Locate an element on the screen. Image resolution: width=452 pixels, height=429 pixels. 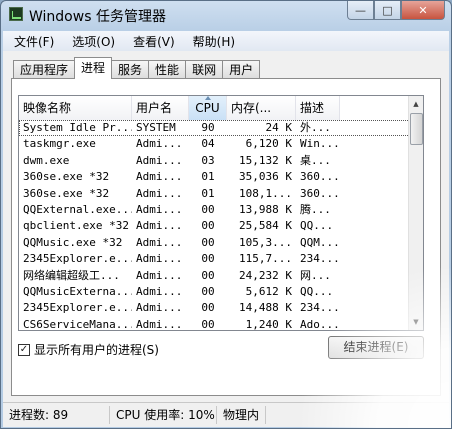
scroll-up-icon: ▲ is located at coordinates (416, 104).